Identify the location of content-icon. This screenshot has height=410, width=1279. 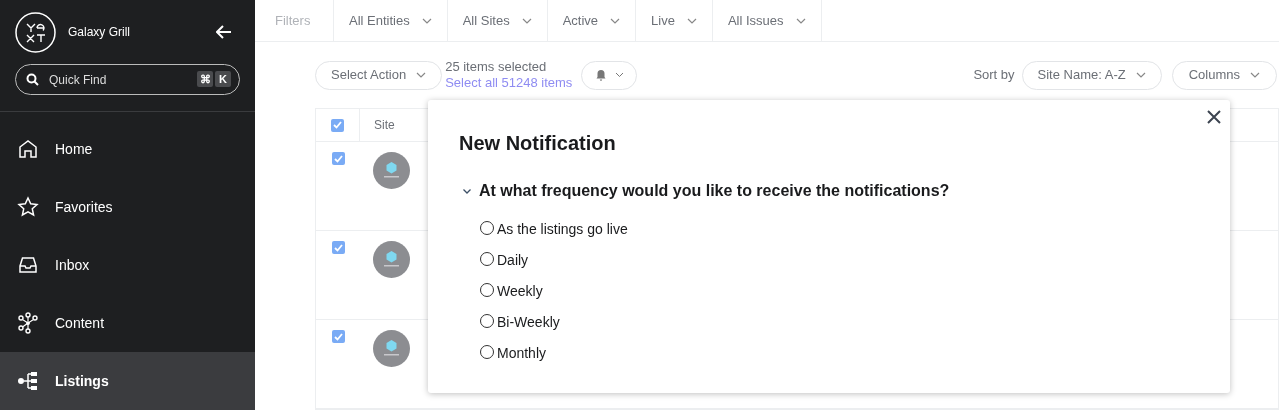
(28, 323).